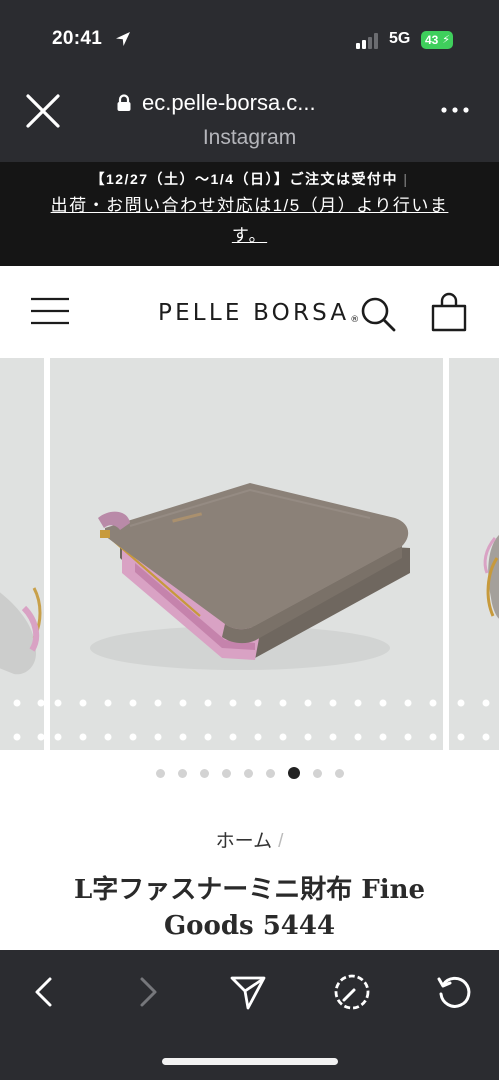  What do you see at coordinates (249, 1015) in the screenshot?
I see `browser-toolbar` at bounding box center [249, 1015].